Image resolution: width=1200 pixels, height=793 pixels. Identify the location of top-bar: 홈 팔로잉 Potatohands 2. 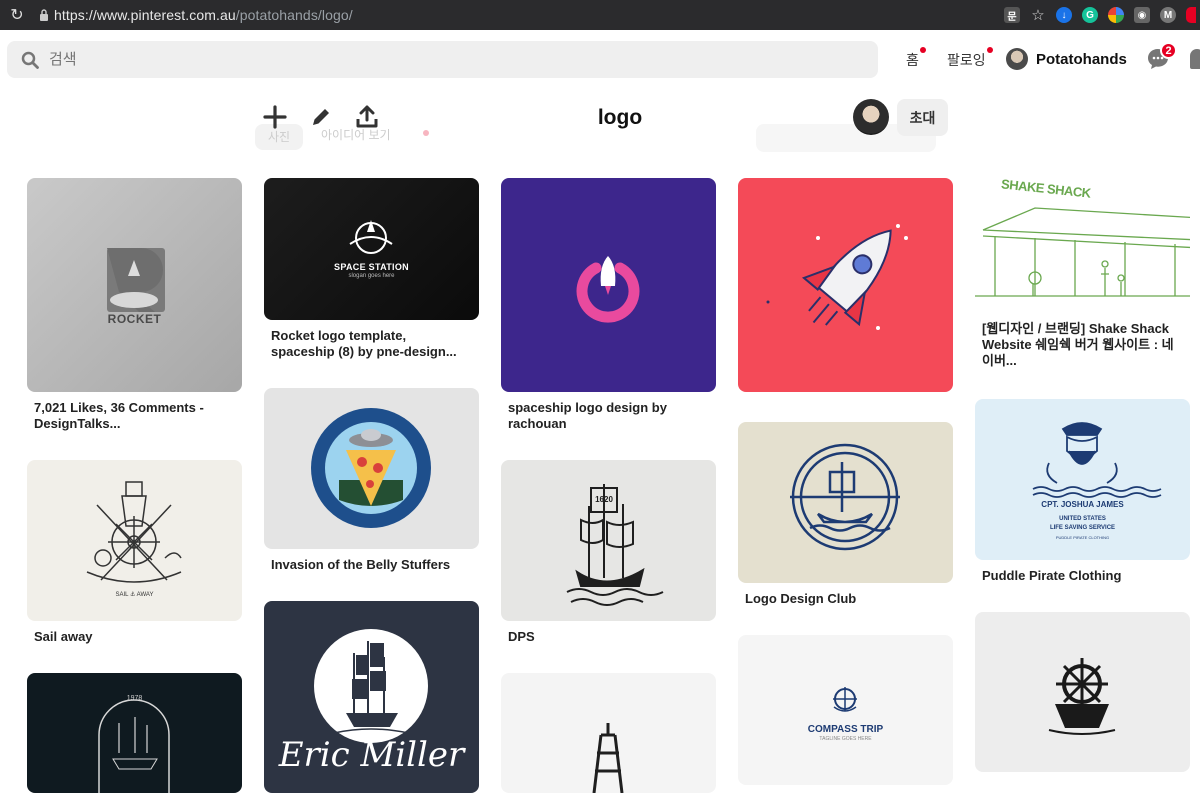
(600, 60).